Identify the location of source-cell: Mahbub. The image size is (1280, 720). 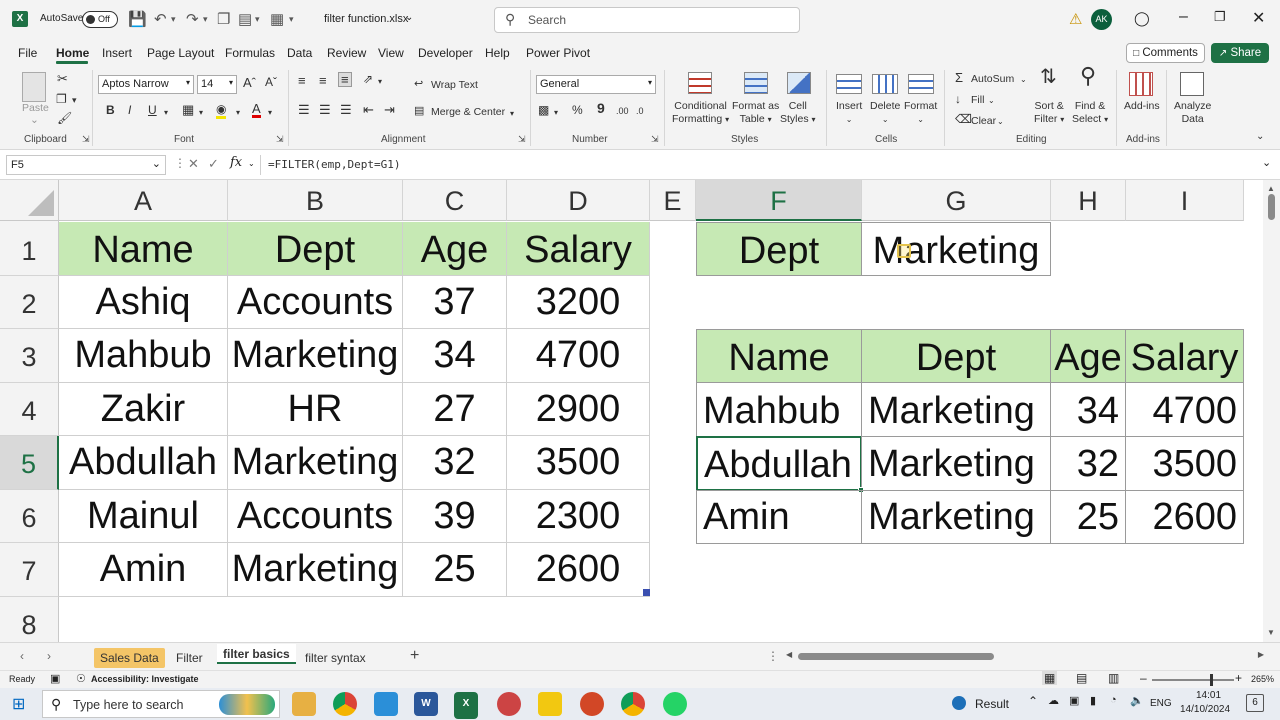
(143, 356).